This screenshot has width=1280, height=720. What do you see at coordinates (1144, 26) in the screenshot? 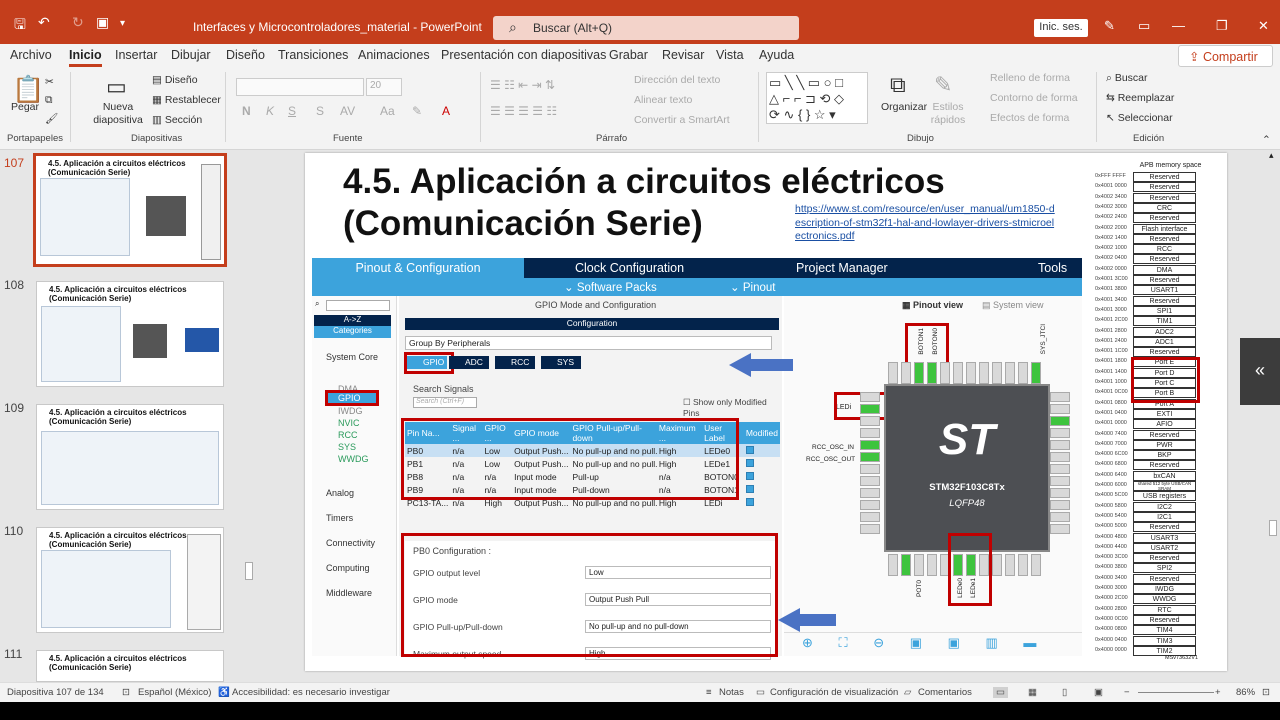
I see `ribbon-display-icon: ▭` at bounding box center [1144, 26].